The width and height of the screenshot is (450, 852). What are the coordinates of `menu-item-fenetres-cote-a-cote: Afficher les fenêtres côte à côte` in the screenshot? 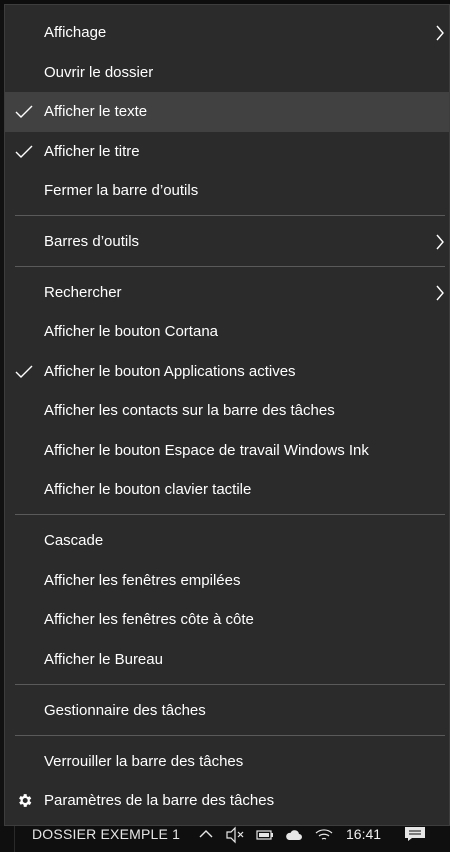 It's located at (227, 620).